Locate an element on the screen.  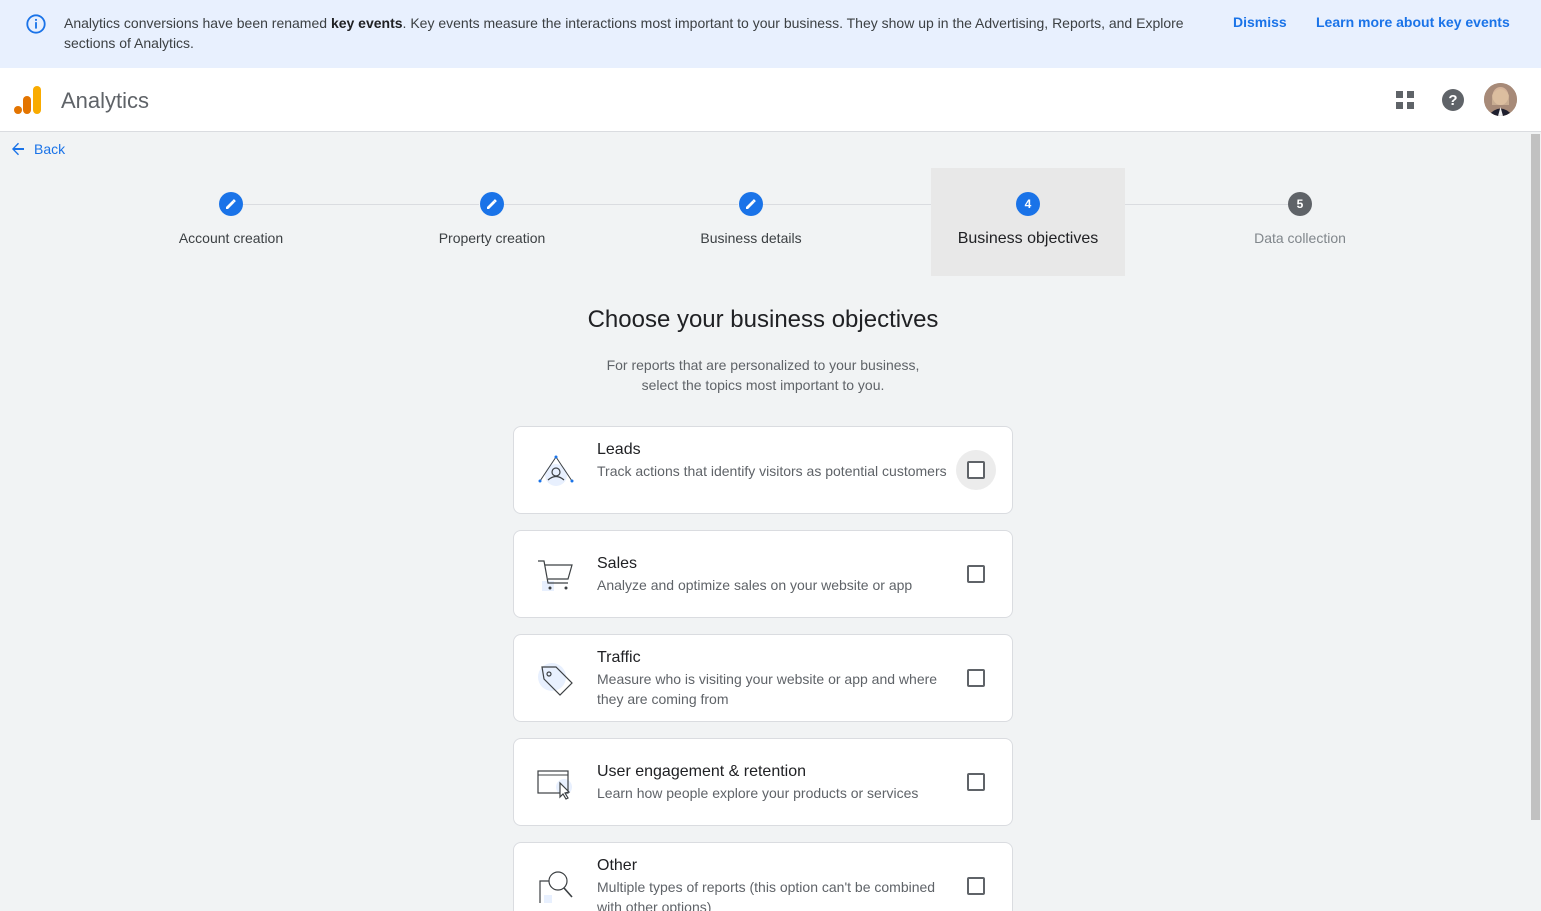
step-property-creation: Property creation is located at coordinates (492, 207).